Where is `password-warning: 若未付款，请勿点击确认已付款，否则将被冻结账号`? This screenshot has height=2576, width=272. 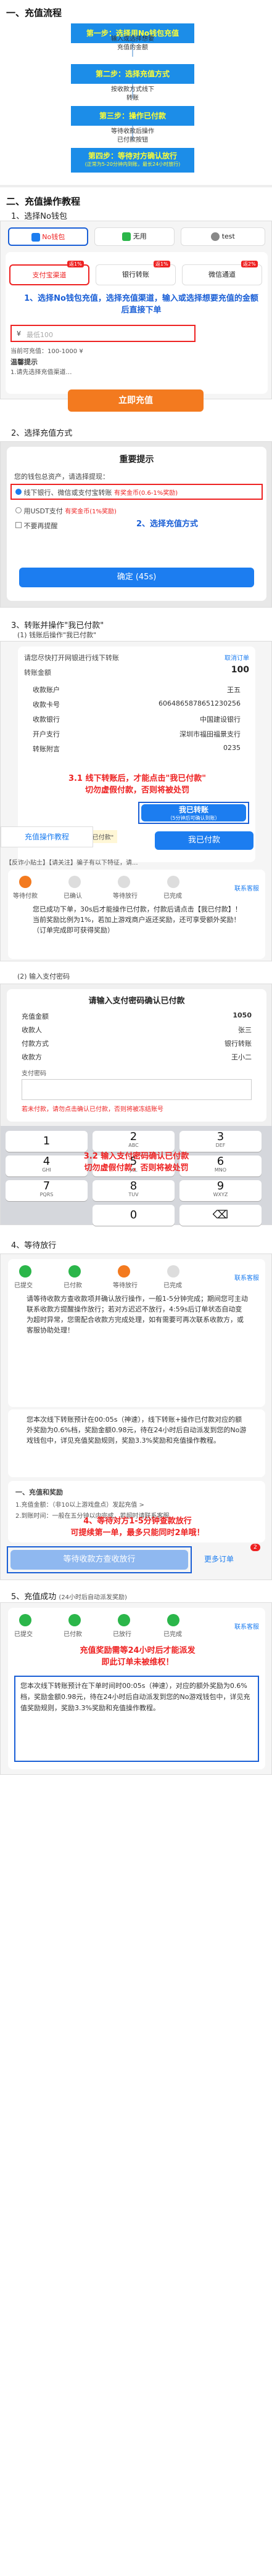 password-warning: 若未付款，请勿点击确认已付款，否则将被冻结账号 is located at coordinates (92, 1109).